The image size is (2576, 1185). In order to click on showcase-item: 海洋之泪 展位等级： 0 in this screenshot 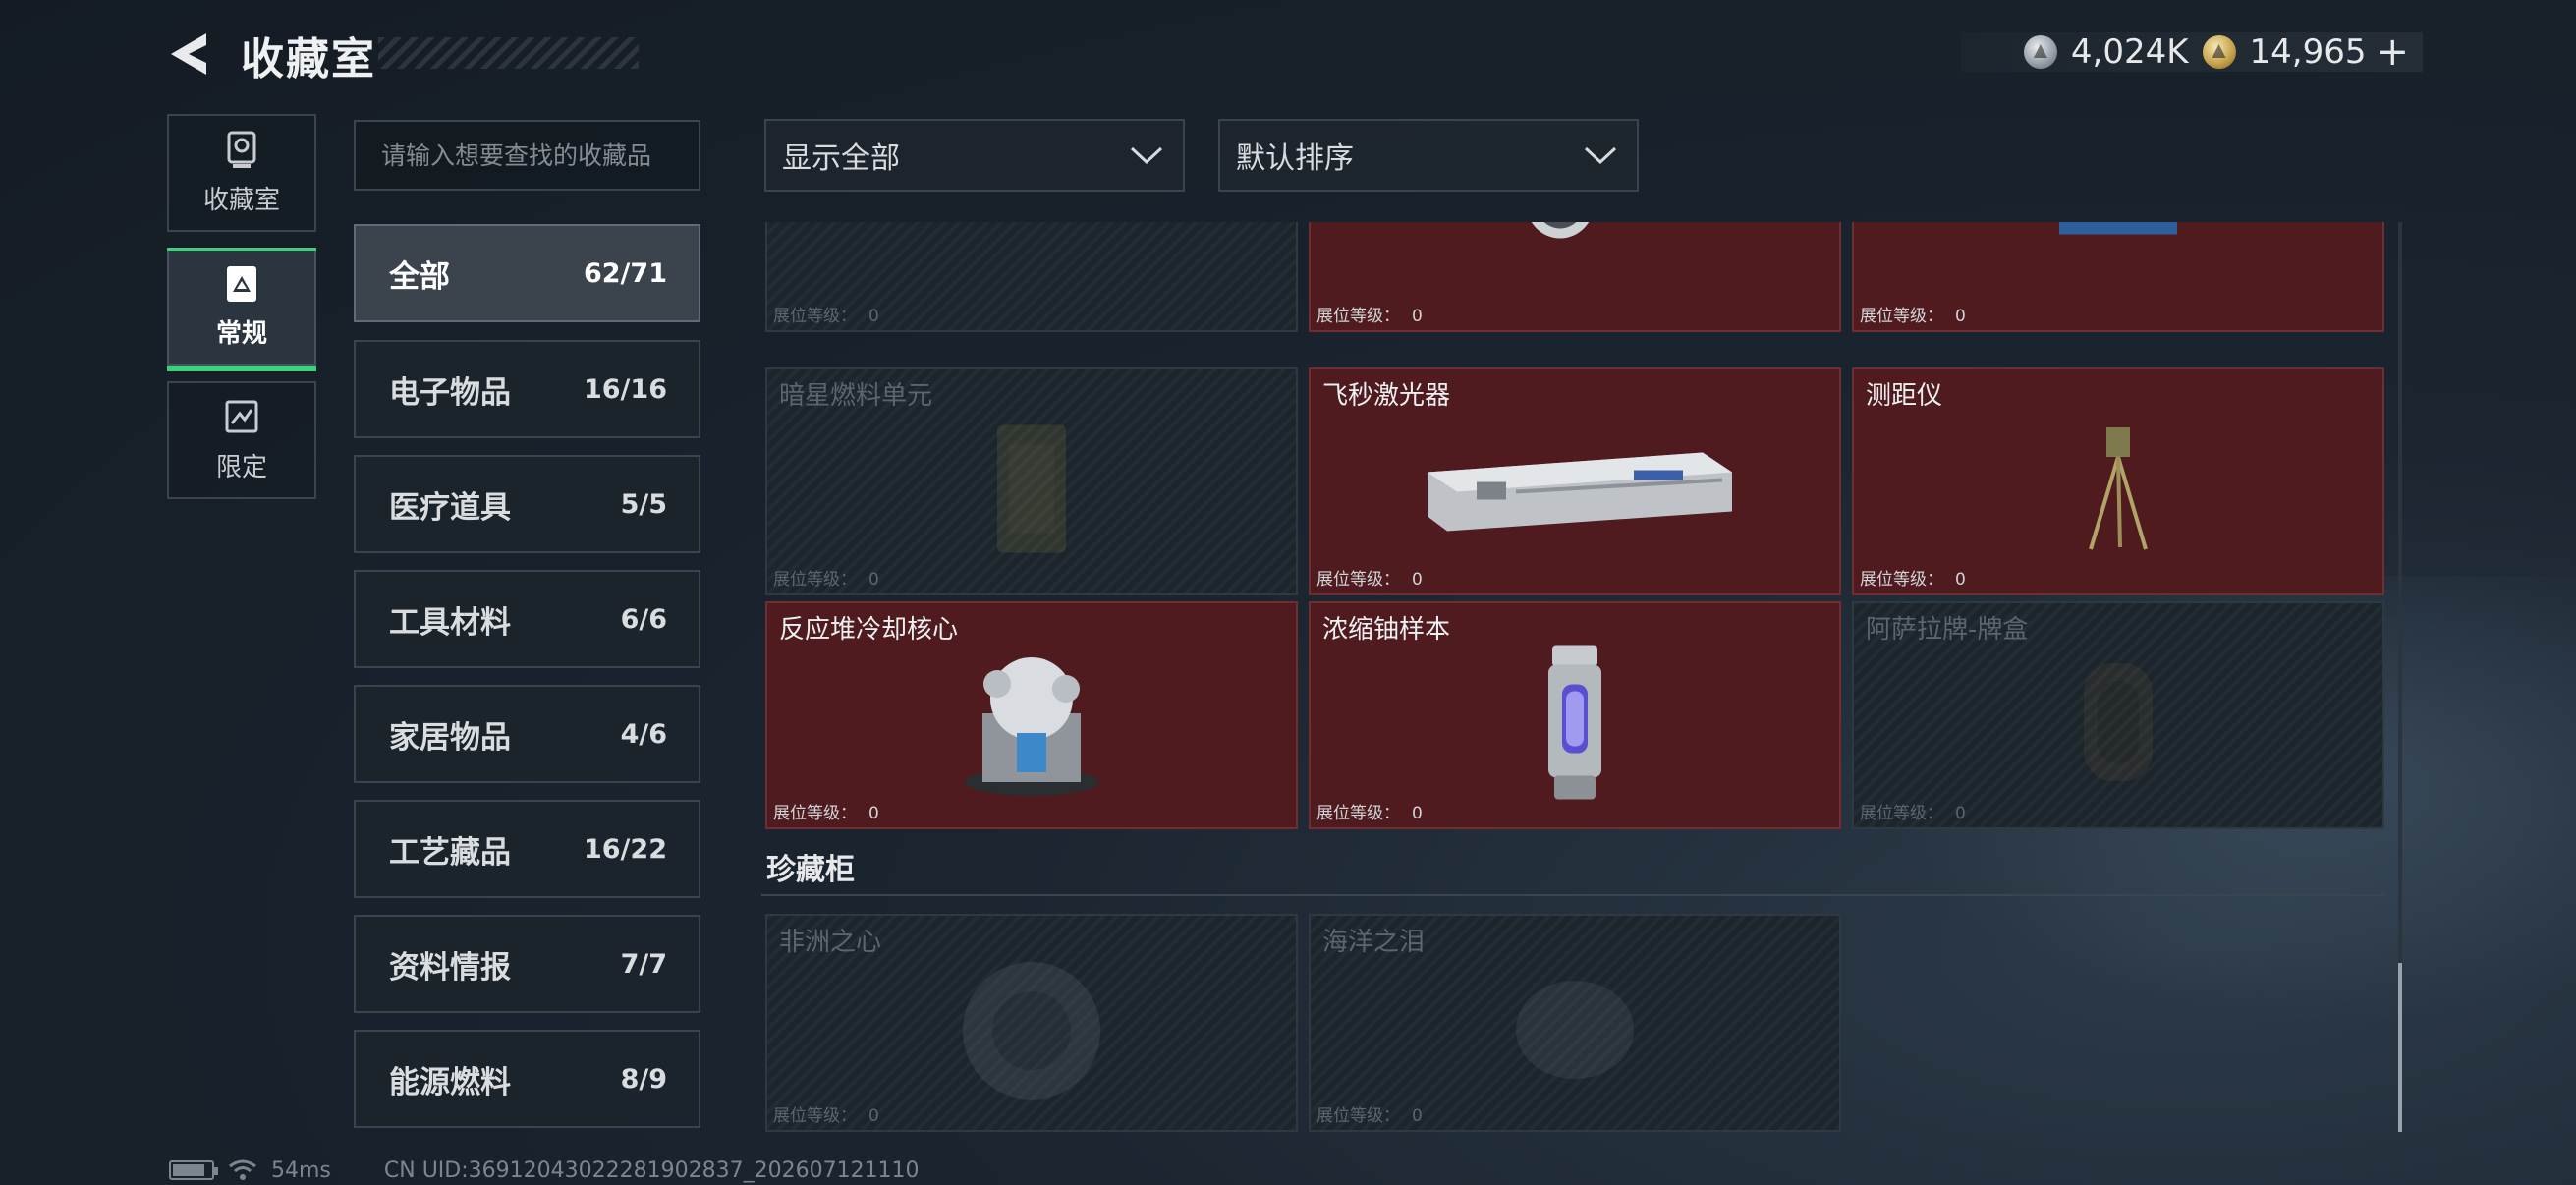, I will do `click(1575, 1023)`.